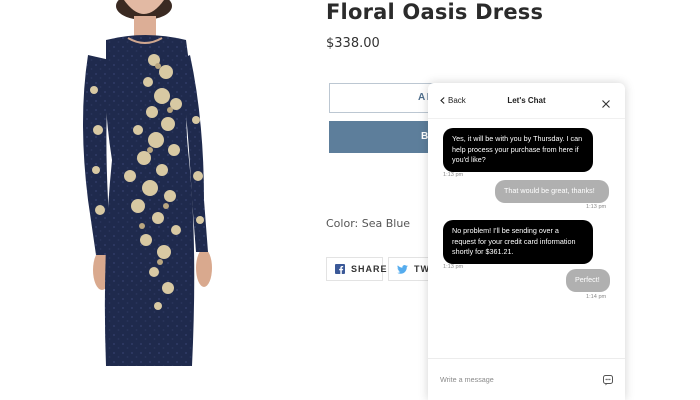 This screenshot has height=400, width=700. Describe the element at coordinates (368, 223) in the screenshot. I see `color-label: Color: Sea Blue` at that location.